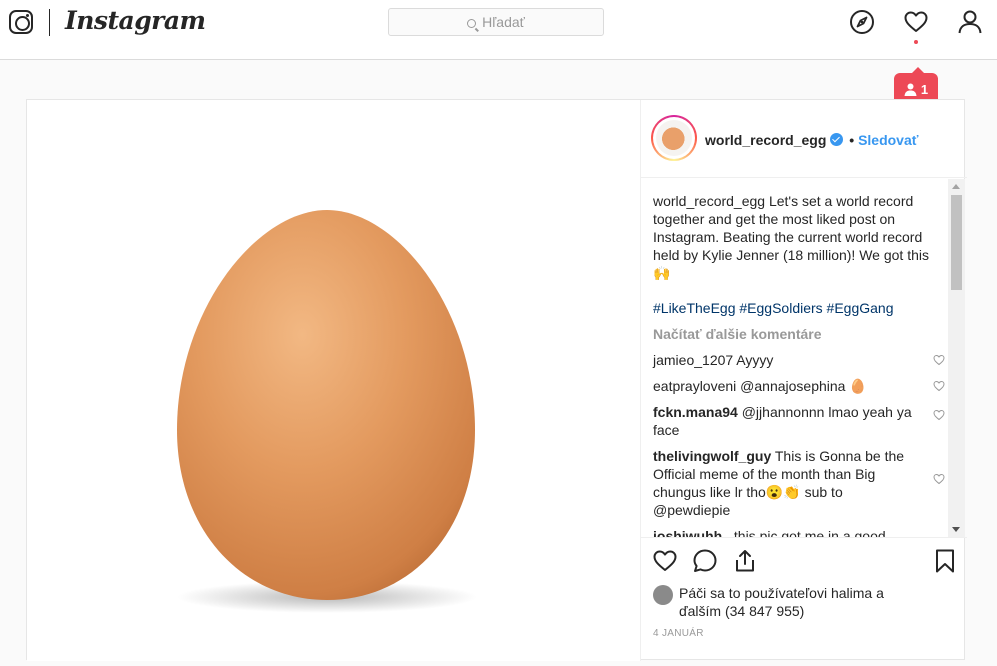  Describe the element at coordinates (694, 386) in the screenshot. I see `comment-username: eatprayloveni` at that location.